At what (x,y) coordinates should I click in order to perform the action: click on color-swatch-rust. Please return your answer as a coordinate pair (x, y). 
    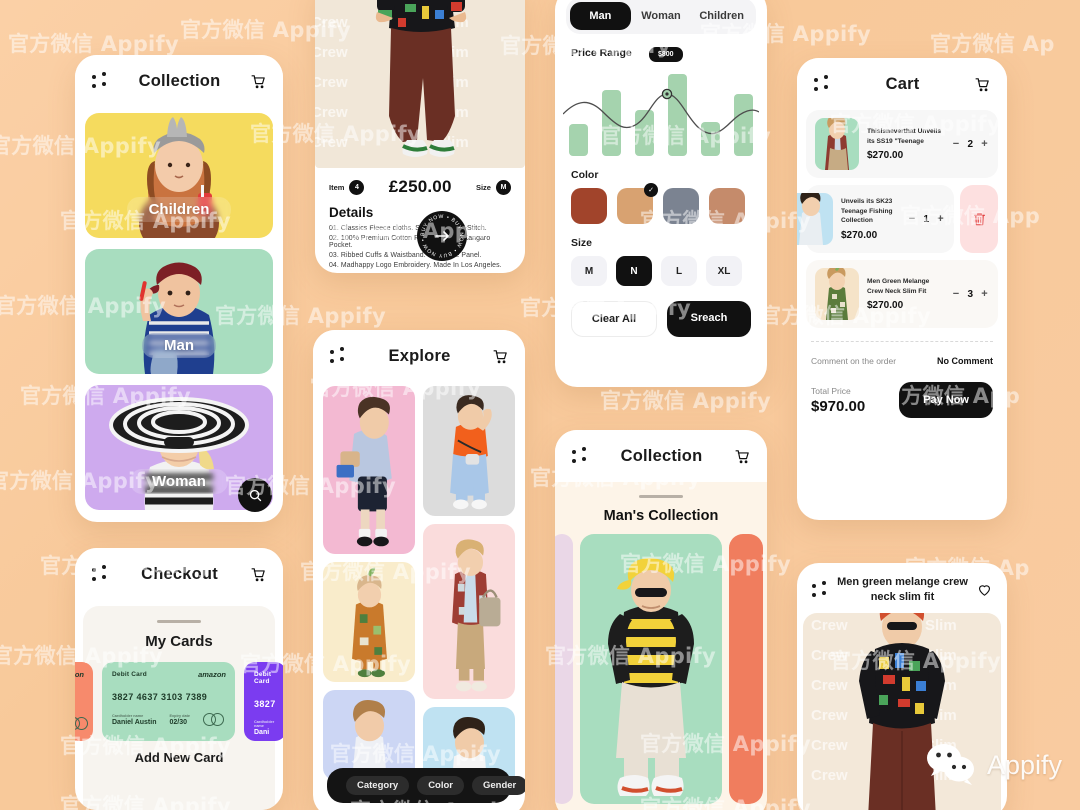
    Looking at the image, I should click on (589, 206).